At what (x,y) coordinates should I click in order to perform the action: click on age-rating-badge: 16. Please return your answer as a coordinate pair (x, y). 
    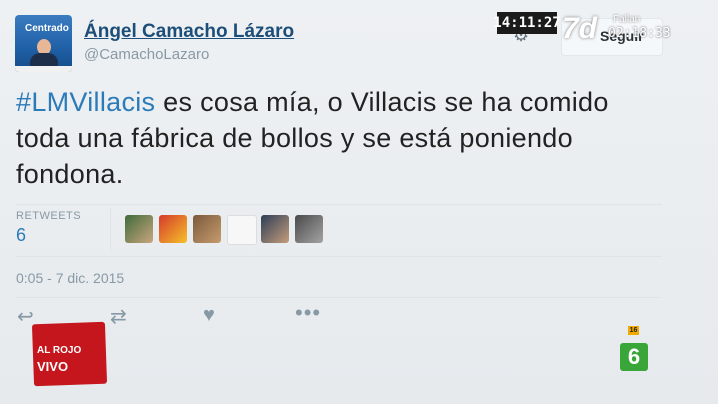
    Looking at the image, I should click on (633, 330).